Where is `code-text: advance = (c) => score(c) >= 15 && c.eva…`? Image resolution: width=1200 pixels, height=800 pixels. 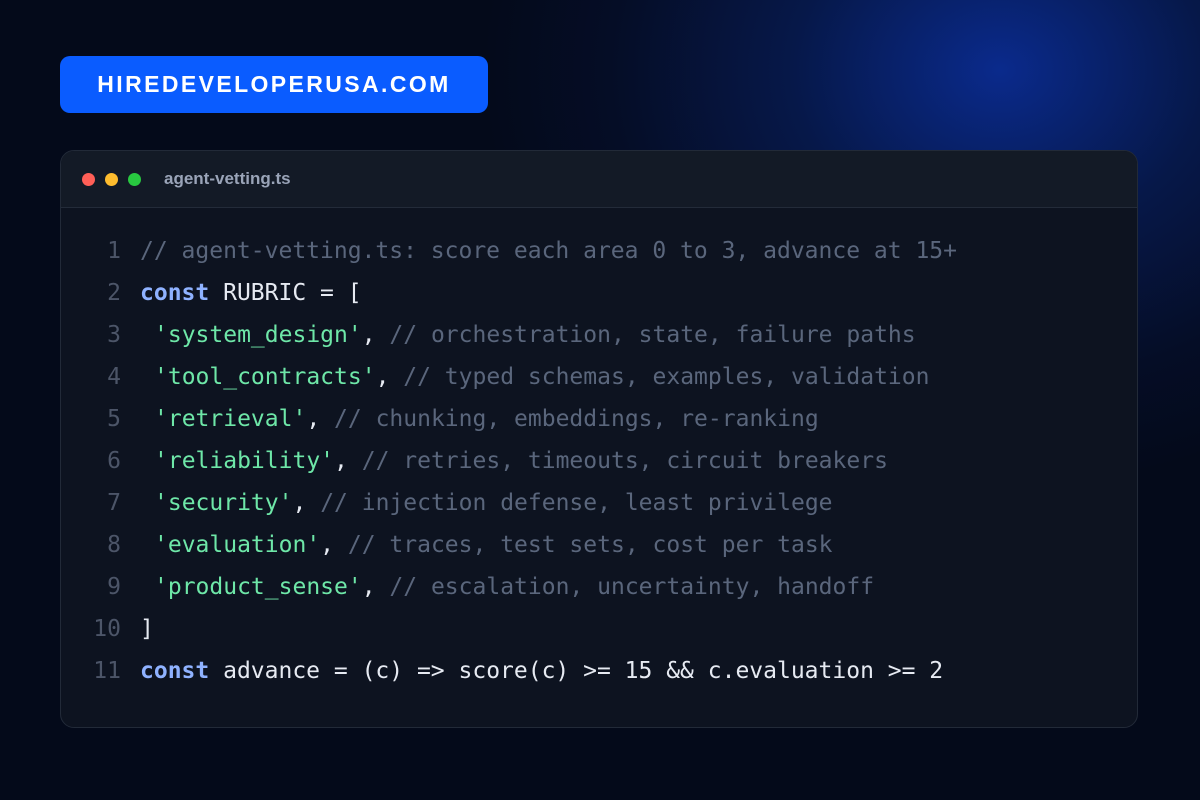
code-text: advance = (c) => score(c) >= 15 && c.eva… is located at coordinates (576, 671).